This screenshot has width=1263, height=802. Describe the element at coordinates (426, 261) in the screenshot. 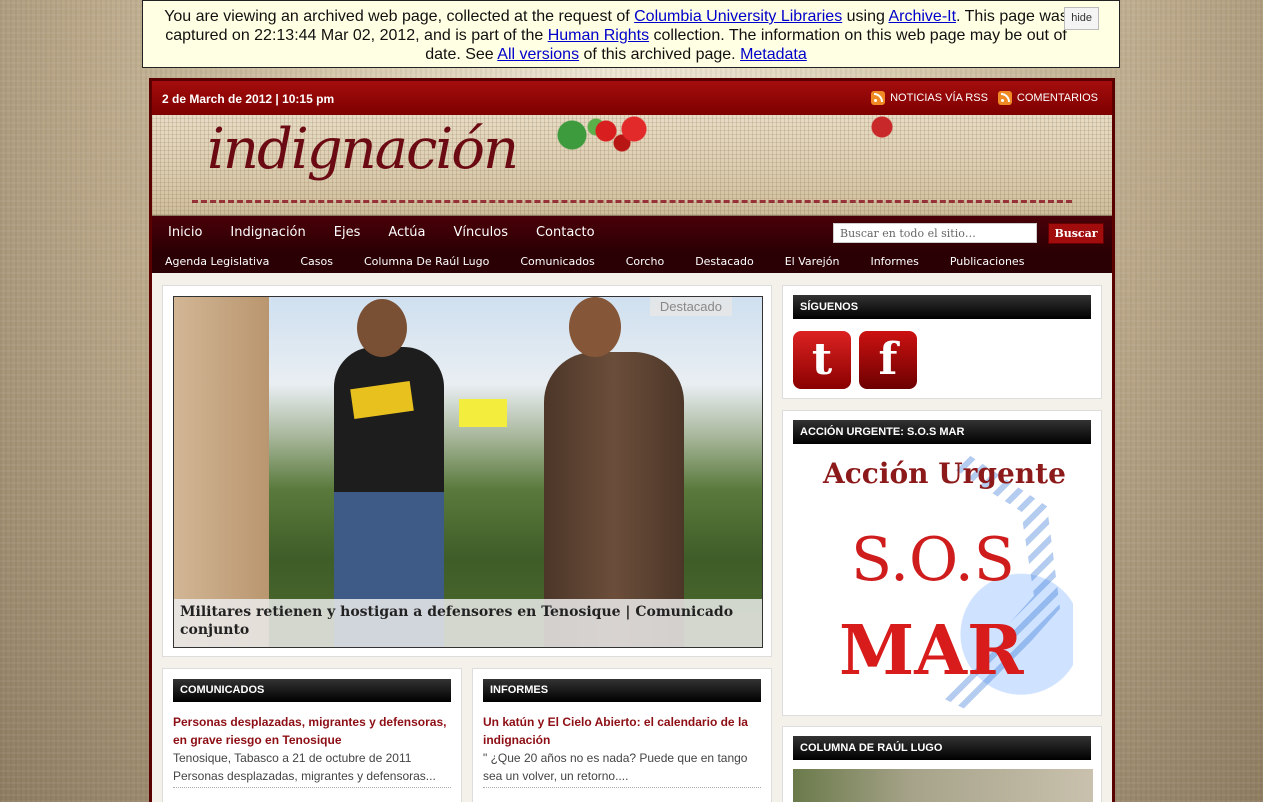

I see `subnav-item-columna-raul-lugo: Columna De Raúl Lugo` at that location.